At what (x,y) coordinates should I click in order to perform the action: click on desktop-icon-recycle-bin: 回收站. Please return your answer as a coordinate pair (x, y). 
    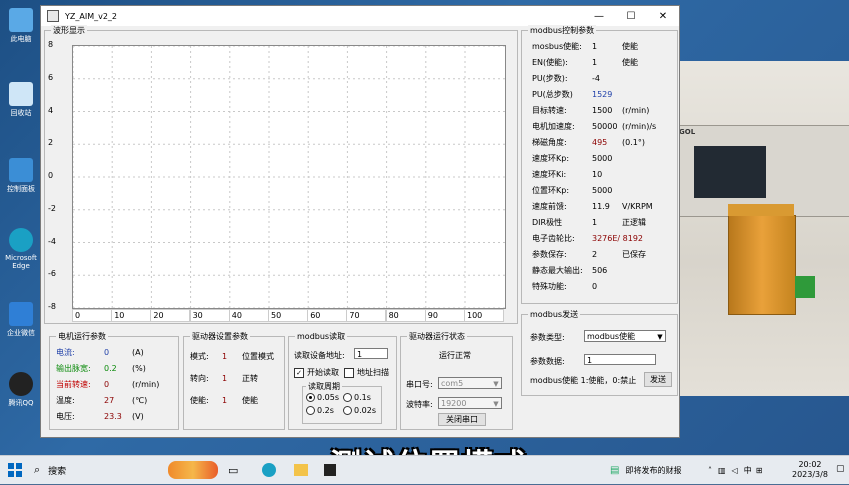
    Looking at the image, I should click on (21, 100).